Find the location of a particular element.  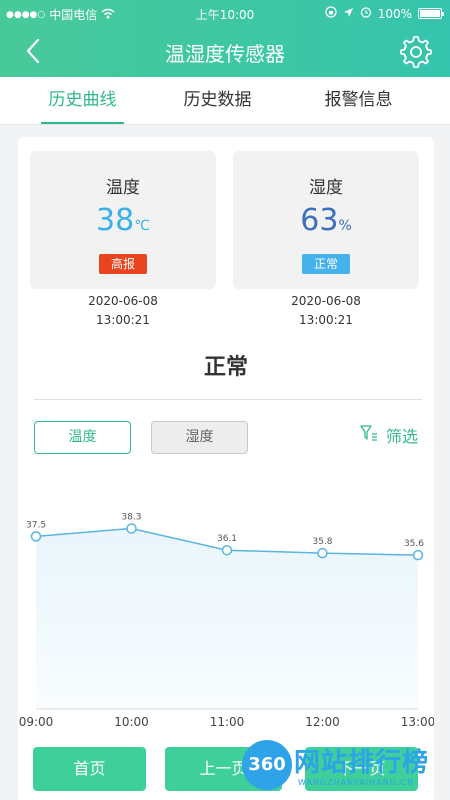

humidity-unit: % is located at coordinates (345, 226).